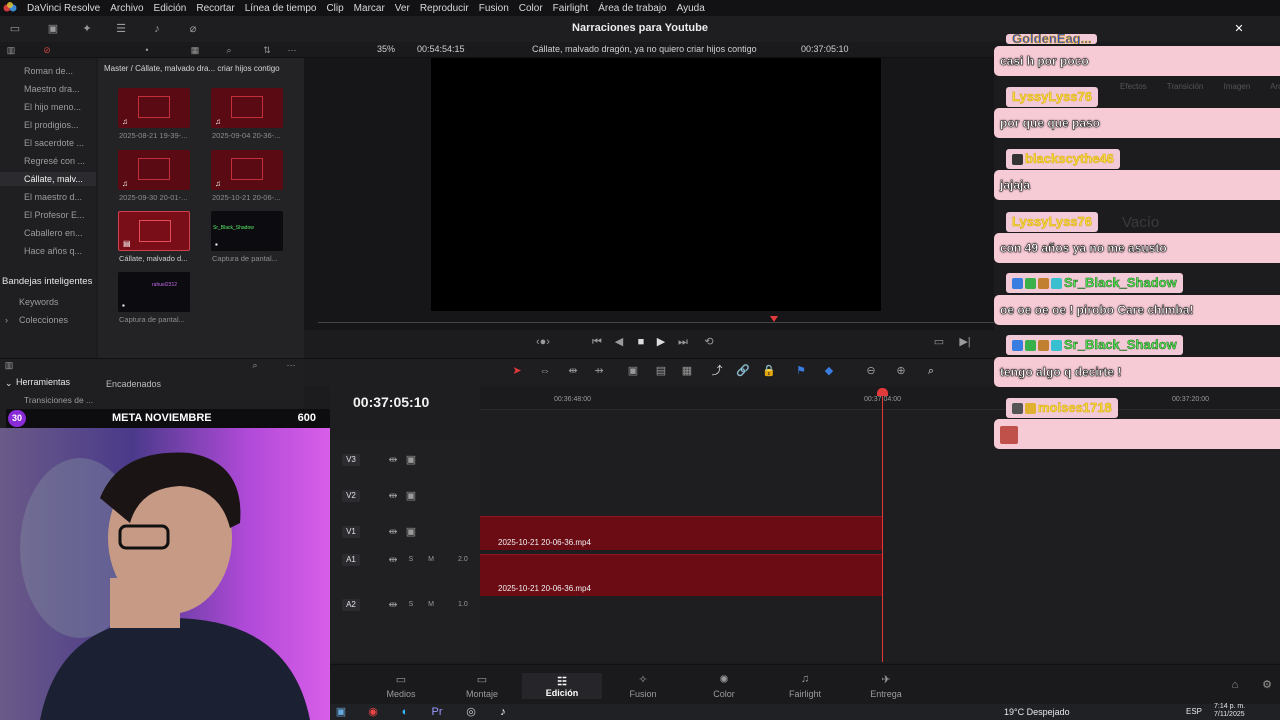 This screenshot has width=1280, height=720. What do you see at coordinates (517, 371) in the screenshot?
I see `selection-tool-icon: ➤` at bounding box center [517, 371].